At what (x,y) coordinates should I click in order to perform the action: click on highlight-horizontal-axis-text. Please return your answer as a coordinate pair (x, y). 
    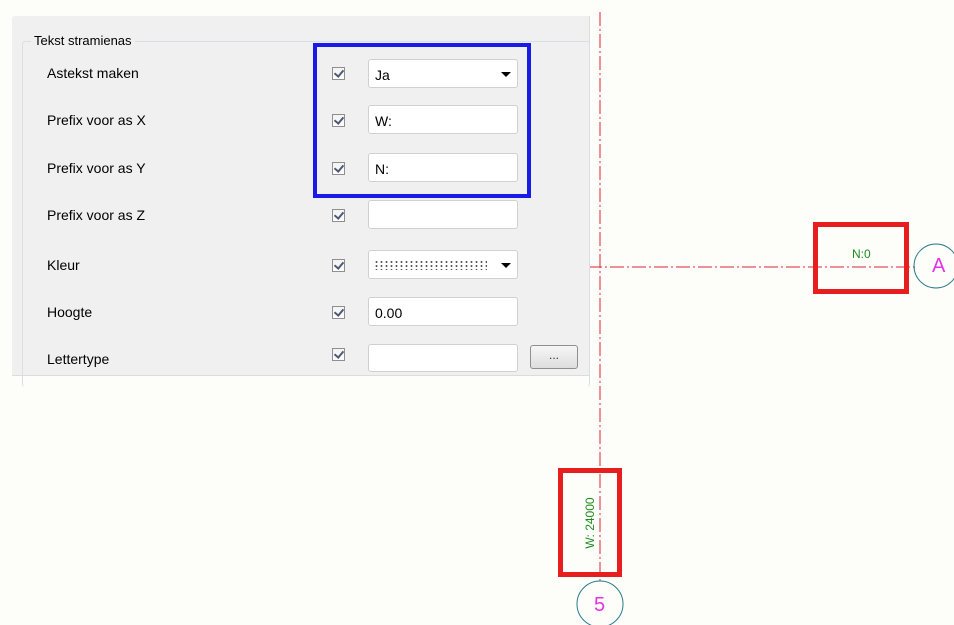
    Looking at the image, I should click on (861, 258).